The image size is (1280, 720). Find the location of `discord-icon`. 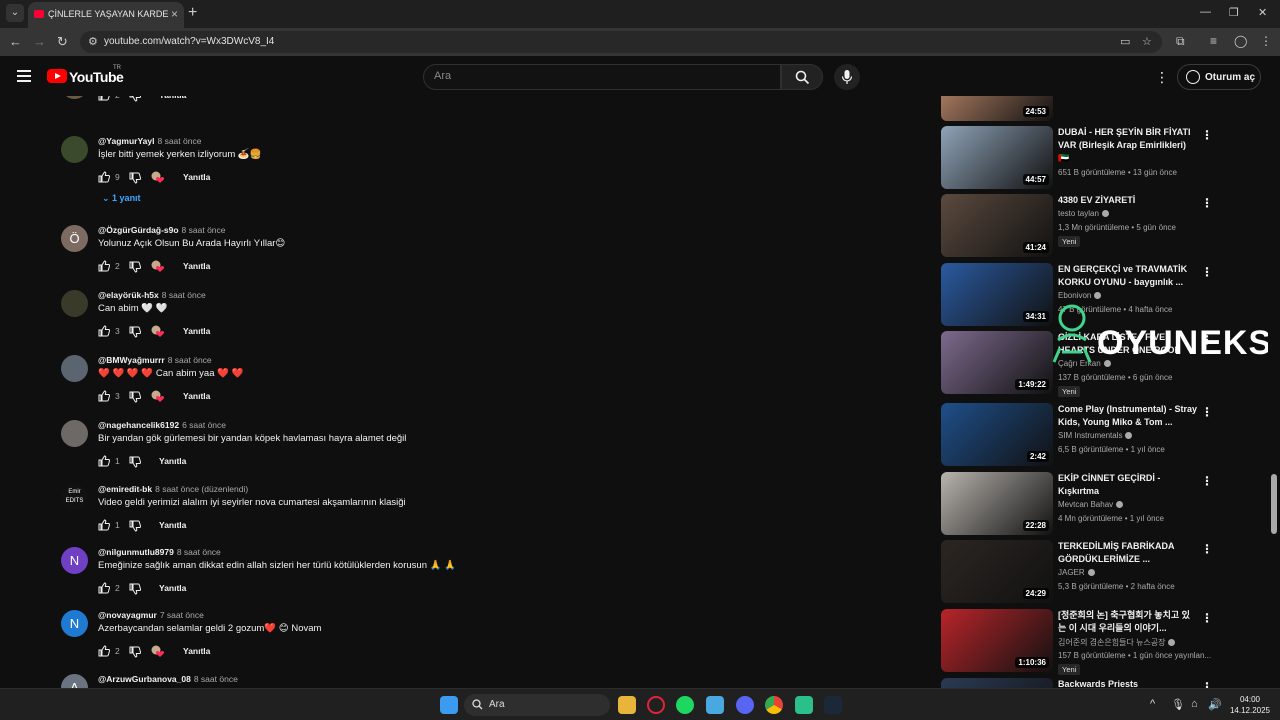

discord-icon is located at coordinates (745, 705).